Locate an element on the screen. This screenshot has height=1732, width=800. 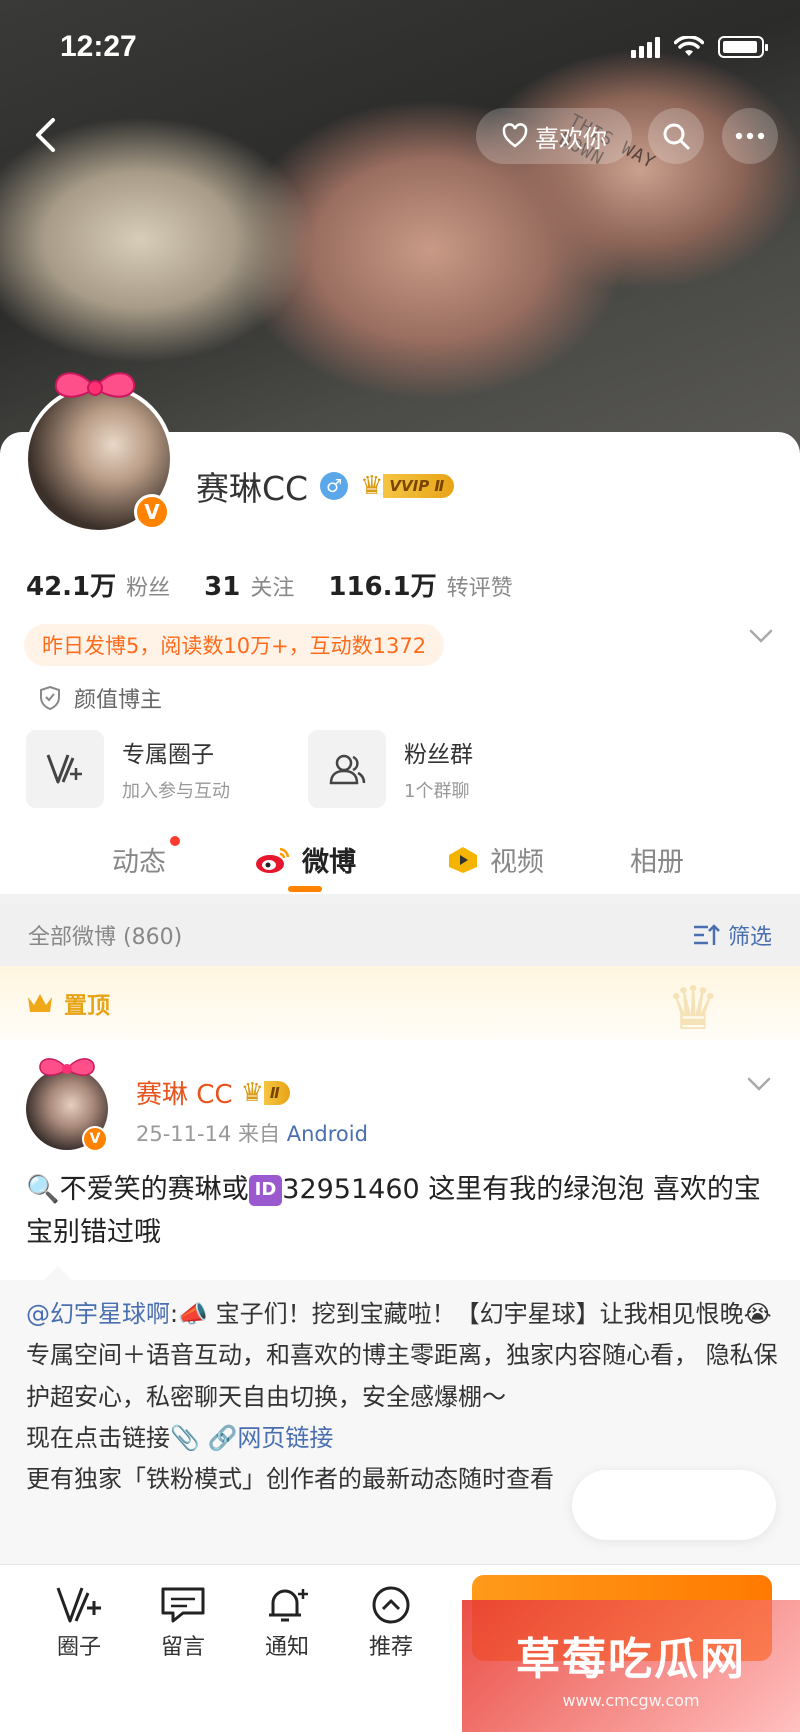
interactions-count: 116.1万 is located at coordinates (382, 584).